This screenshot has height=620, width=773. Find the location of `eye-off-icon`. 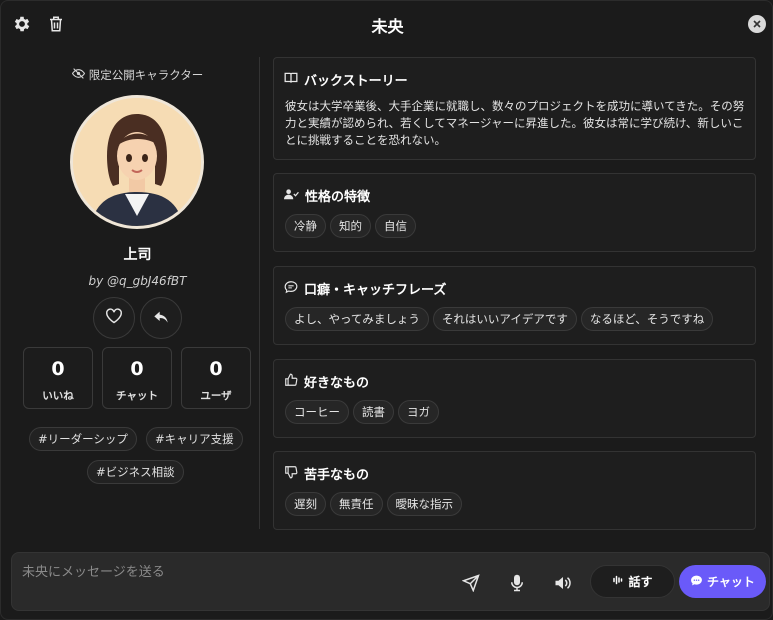

eye-off-icon is located at coordinates (78, 75).